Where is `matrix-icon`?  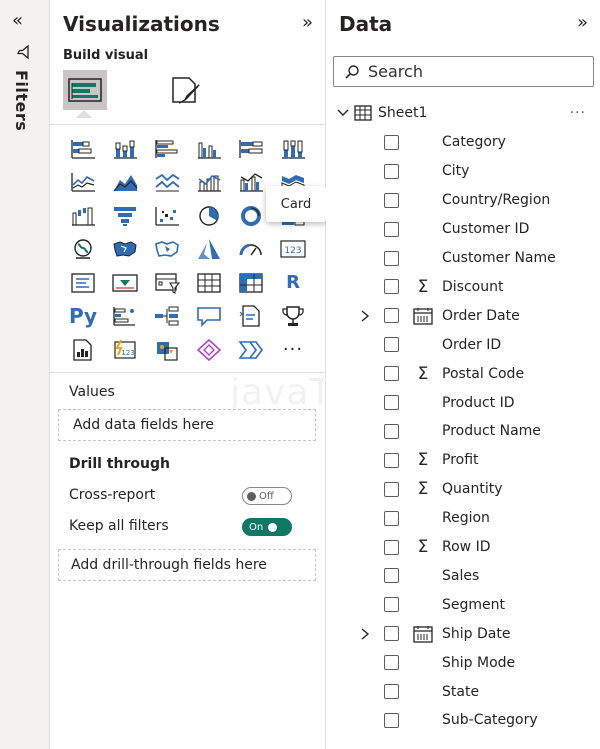 matrix-icon is located at coordinates (251, 283).